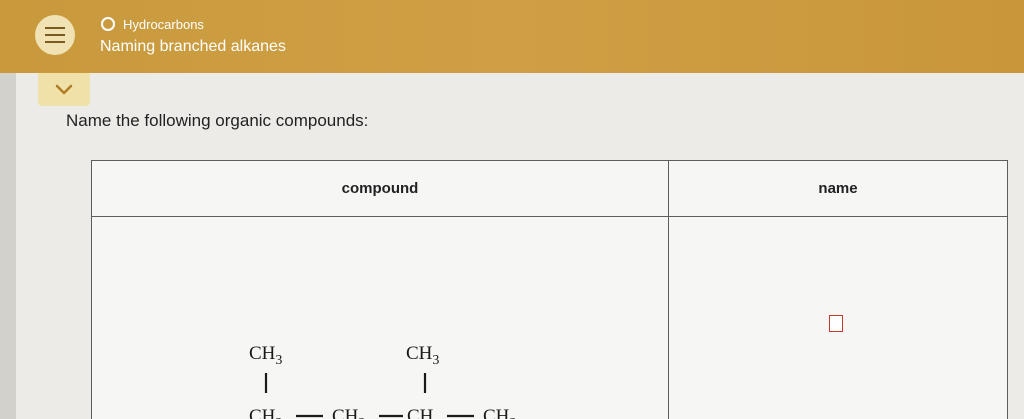  What do you see at coordinates (420, 412) in the screenshot?
I see `chain-group-3: CH` at bounding box center [420, 412].